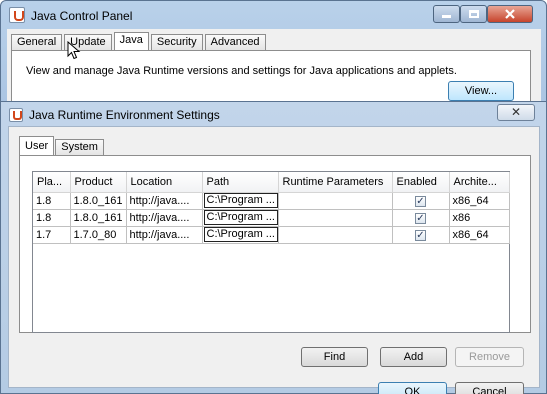 This screenshot has width=547, height=394. What do you see at coordinates (235, 42) in the screenshot?
I see `tab-advanced: Advanced` at bounding box center [235, 42].